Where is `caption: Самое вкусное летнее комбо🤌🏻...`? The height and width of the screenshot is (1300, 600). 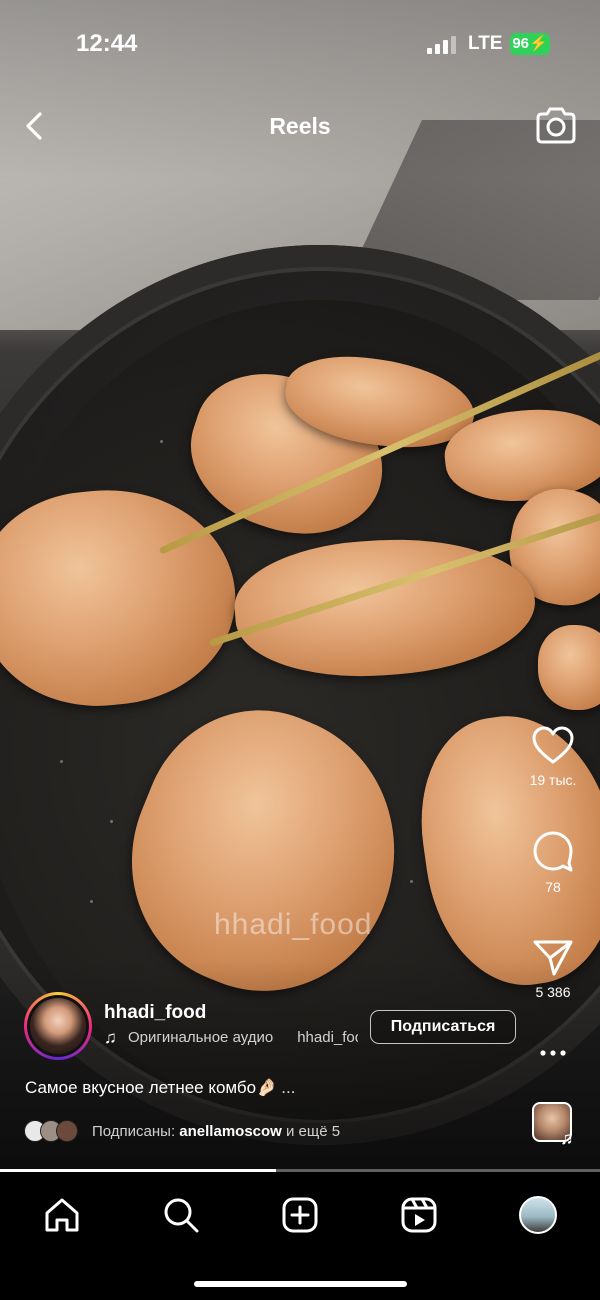 caption: Самое вкусное летнее комбо🤌🏻... is located at coordinates (160, 1088).